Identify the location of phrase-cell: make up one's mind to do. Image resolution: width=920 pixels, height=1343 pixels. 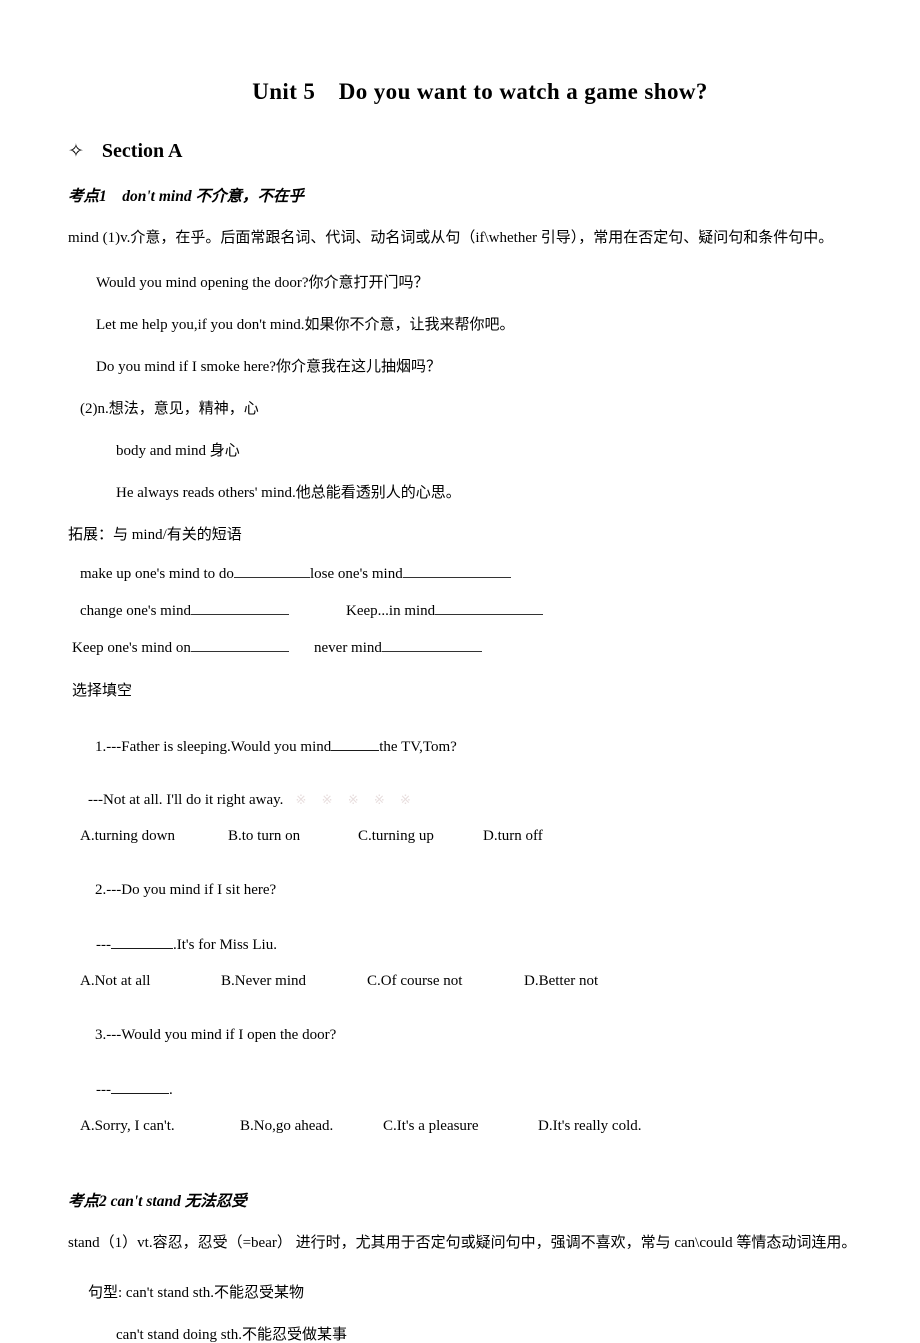
(155, 573).